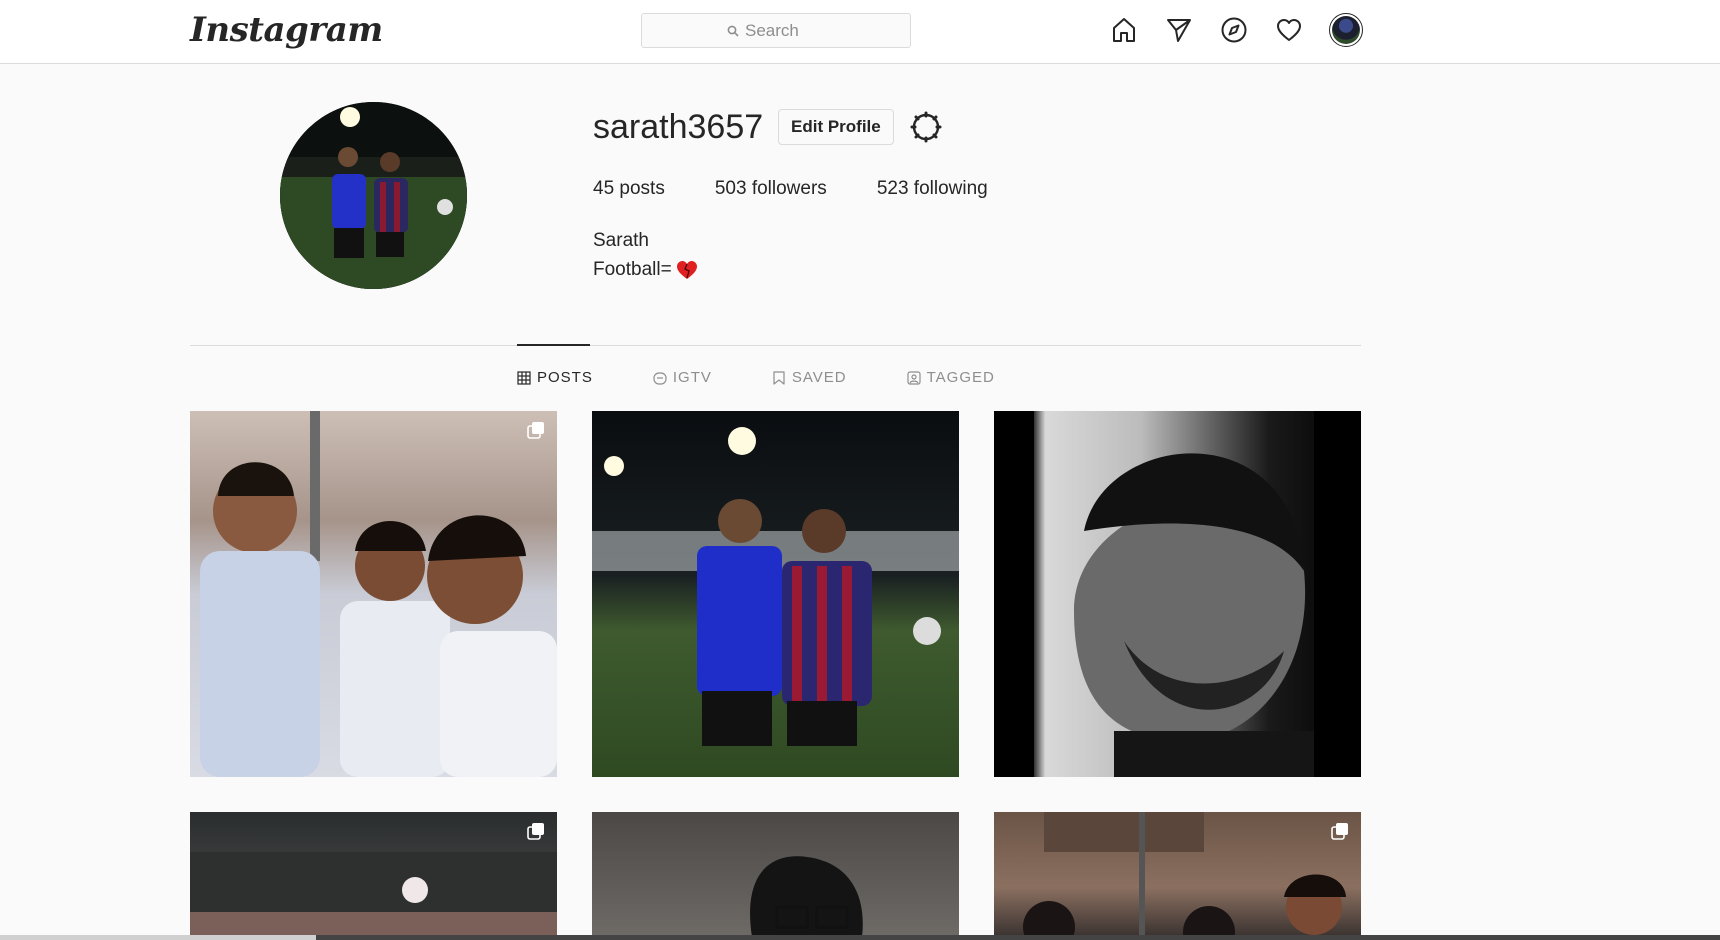 This screenshot has width=1720, height=940. Describe the element at coordinates (621, 240) in the screenshot. I see `profile-full-name: Sarath` at that location.